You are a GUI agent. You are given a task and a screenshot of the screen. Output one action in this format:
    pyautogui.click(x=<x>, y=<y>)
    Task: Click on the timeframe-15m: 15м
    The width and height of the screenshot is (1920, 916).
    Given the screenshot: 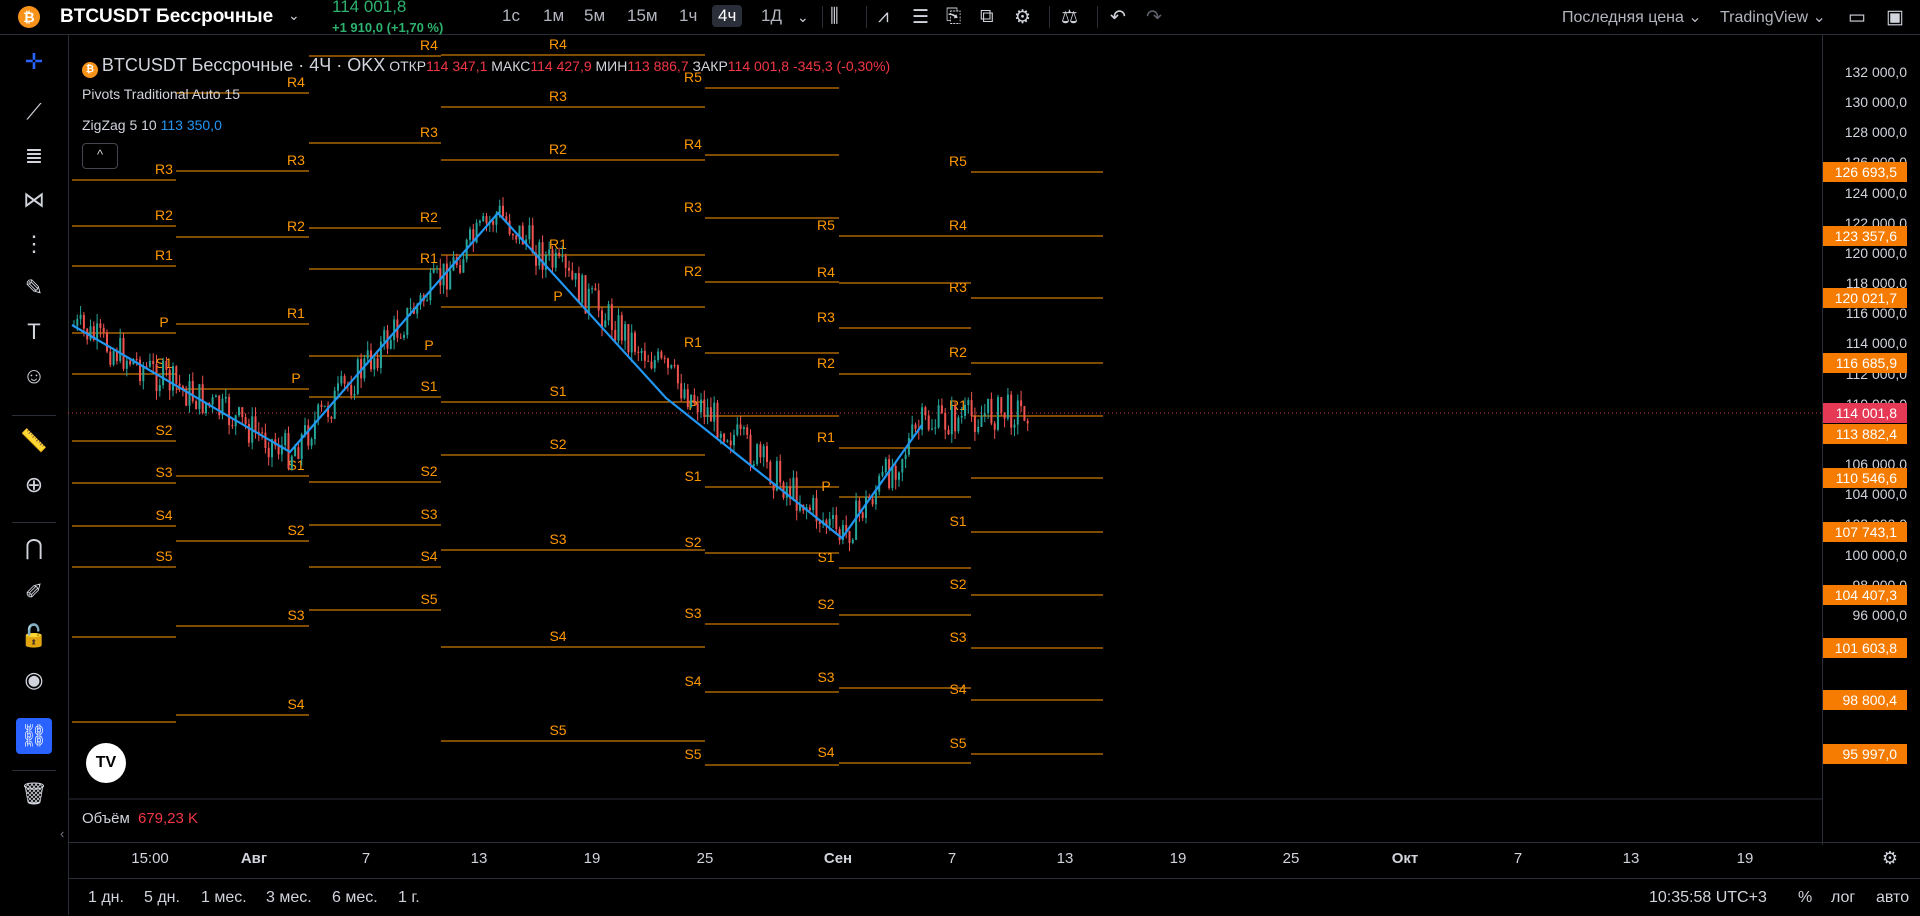 What is the action you would take?
    pyautogui.click(x=642, y=16)
    